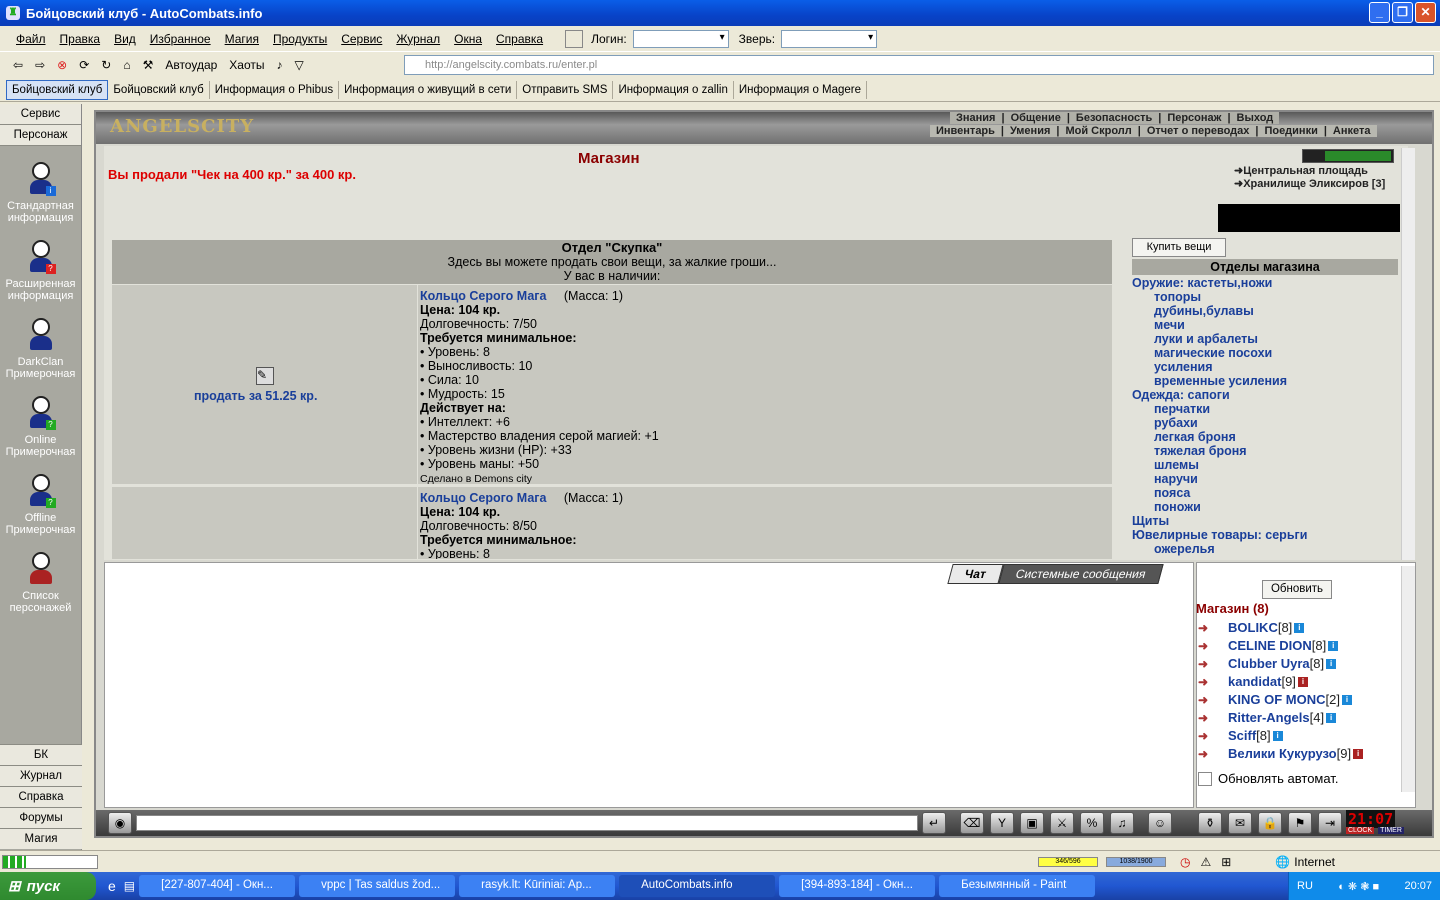  Describe the element at coordinates (801, 89) in the screenshot. I see `fav-info-magere: Информация о Magere` at that location.